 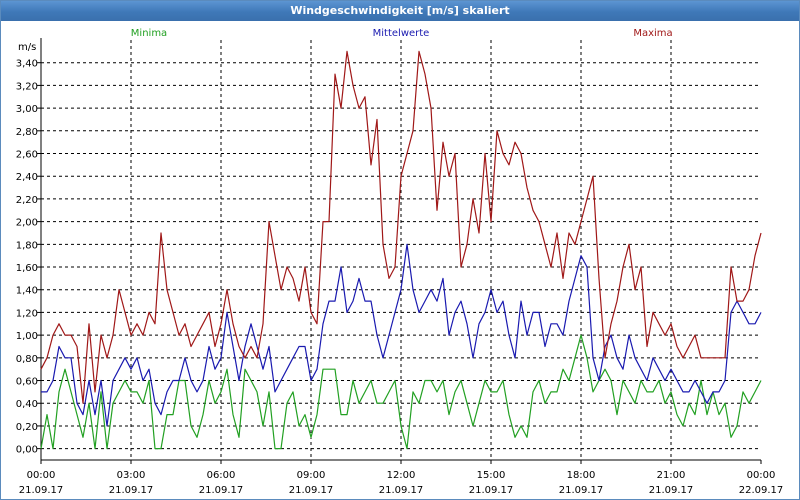 What do you see at coordinates (27, 313) in the screenshot?
I see `y-tick-label: 1,20` at bounding box center [27, 313].